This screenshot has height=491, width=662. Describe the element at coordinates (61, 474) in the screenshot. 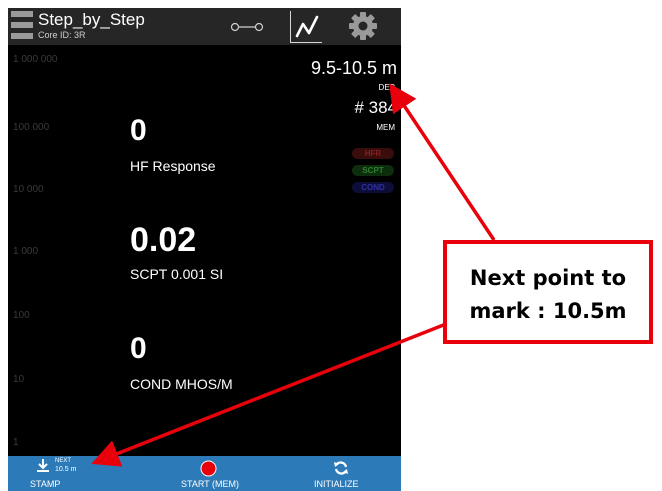

I see `stamp-button: NEXT 10.5 m STAMP` at that location.